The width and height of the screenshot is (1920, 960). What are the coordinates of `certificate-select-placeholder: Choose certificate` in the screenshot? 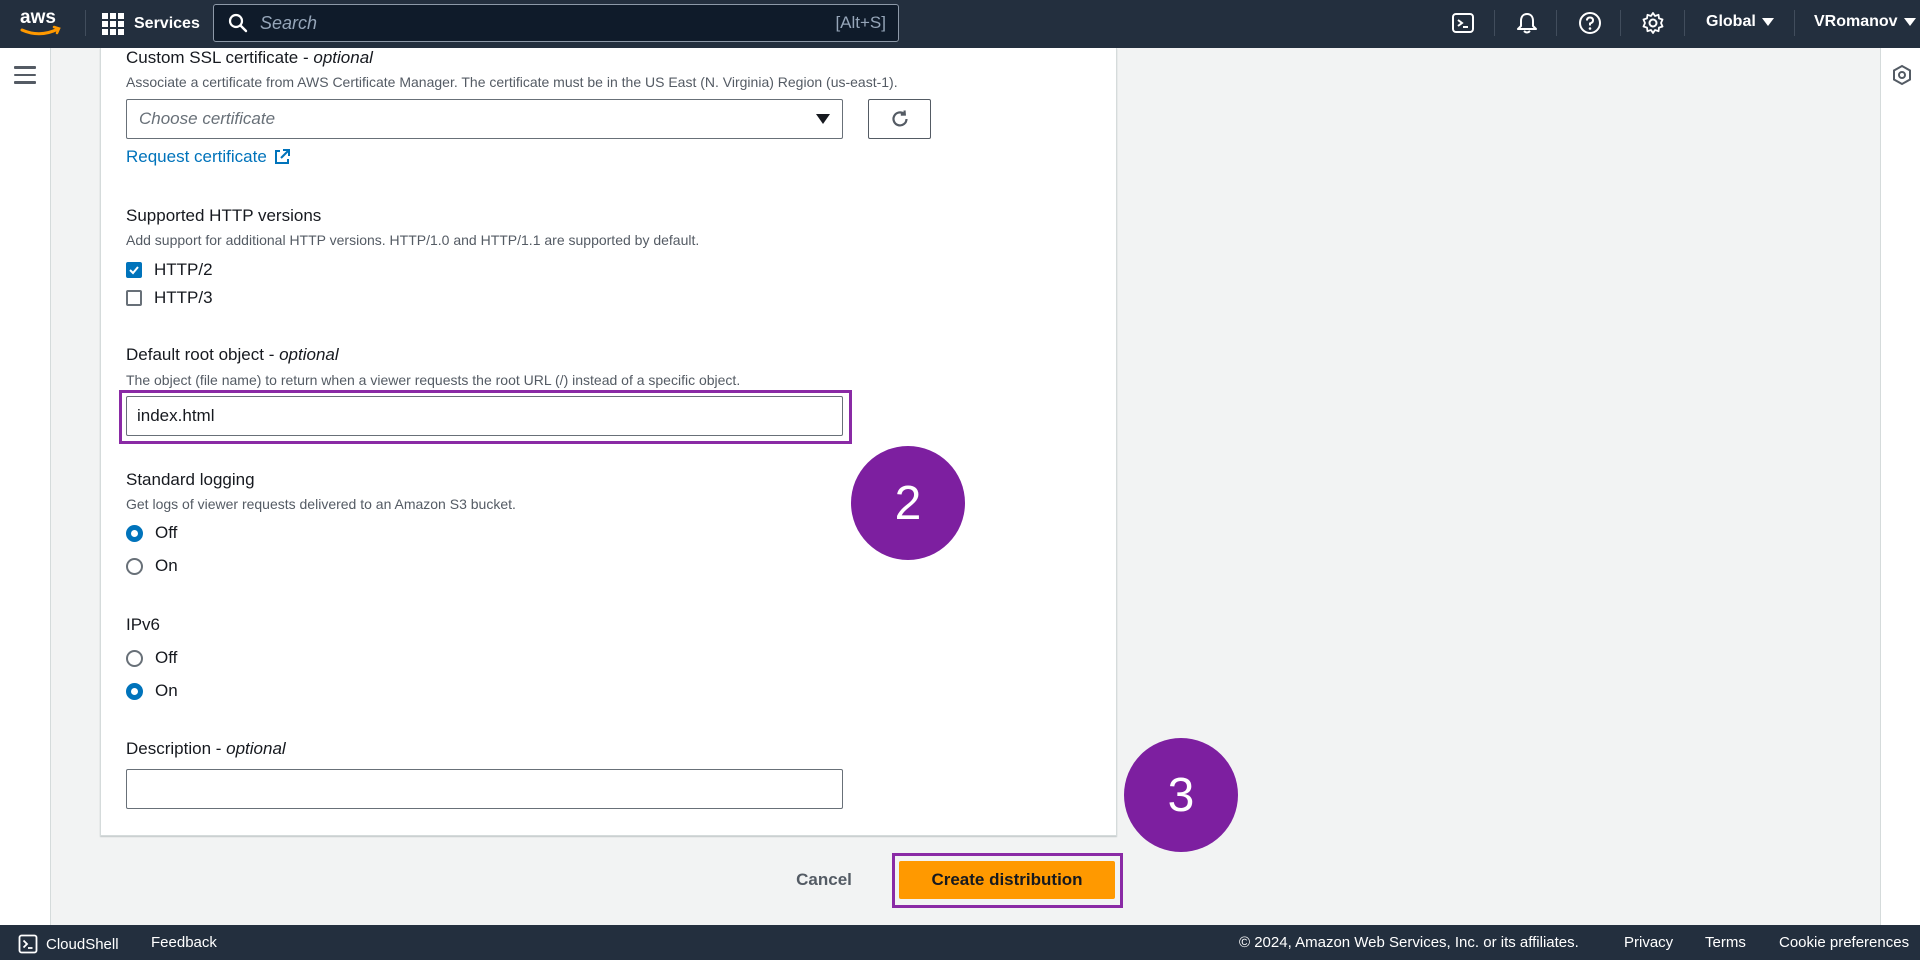 It's located at (207, 118).